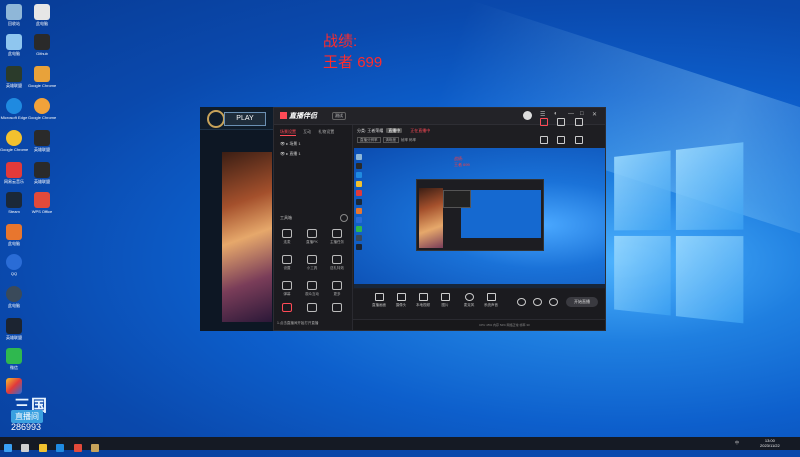  Describe the element at coordinates (287, 263) in the screenshot. I see `tool-4: 设置` at that location.